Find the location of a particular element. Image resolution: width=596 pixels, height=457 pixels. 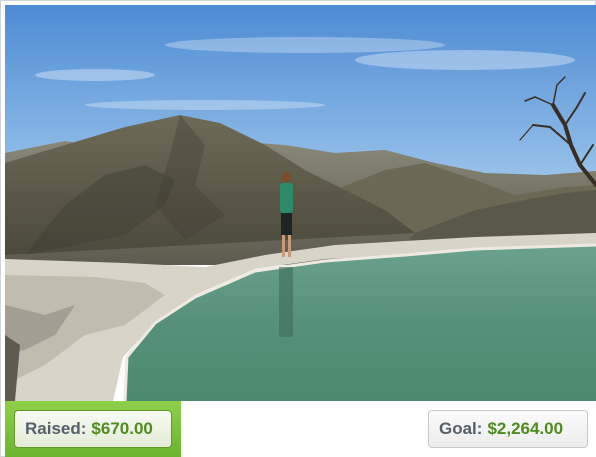

goal-badge: Goal: $2,264.00 is located at coordinates (508, 429).